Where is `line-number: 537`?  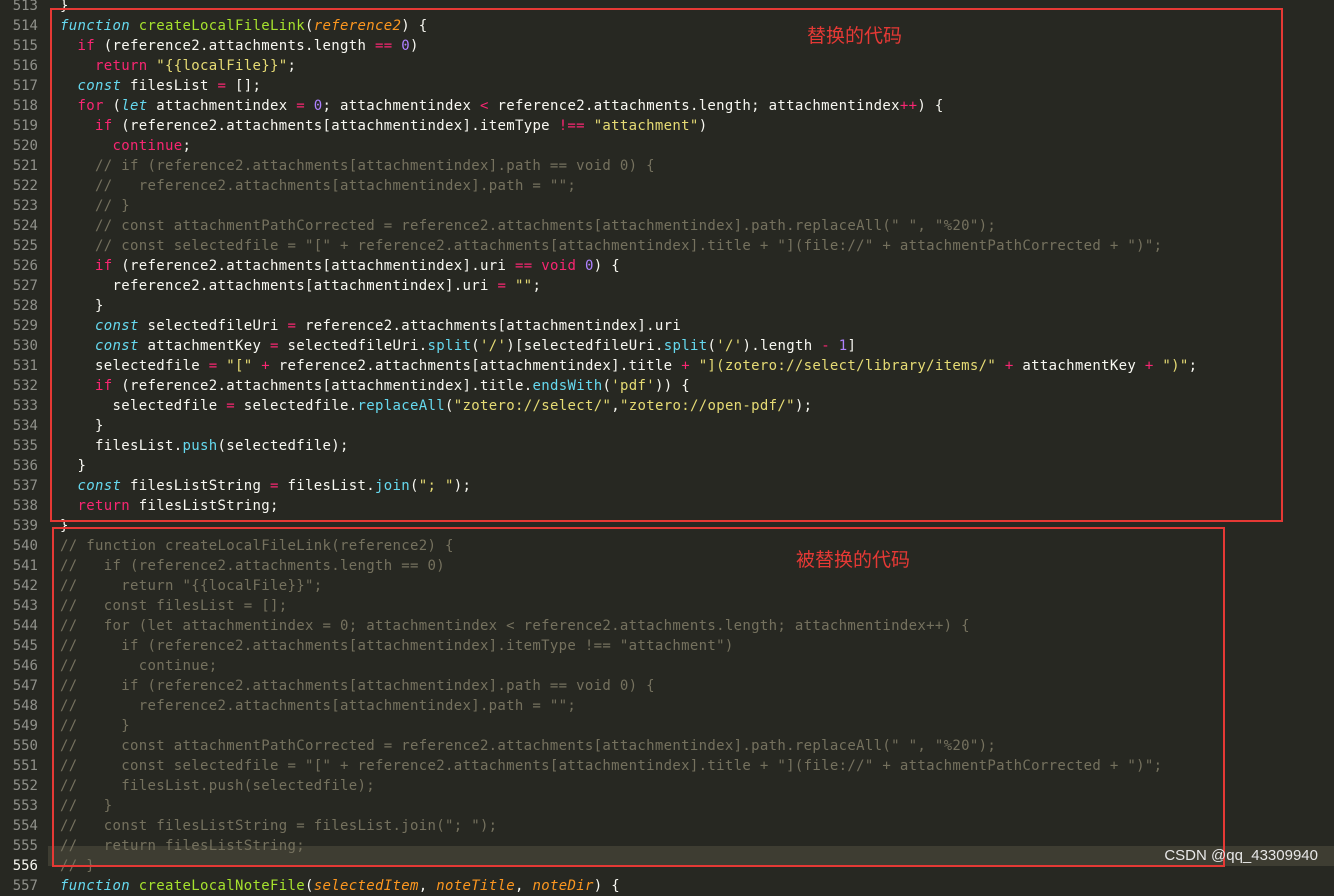
line-number: 537 is located at coordinates (25, 486).